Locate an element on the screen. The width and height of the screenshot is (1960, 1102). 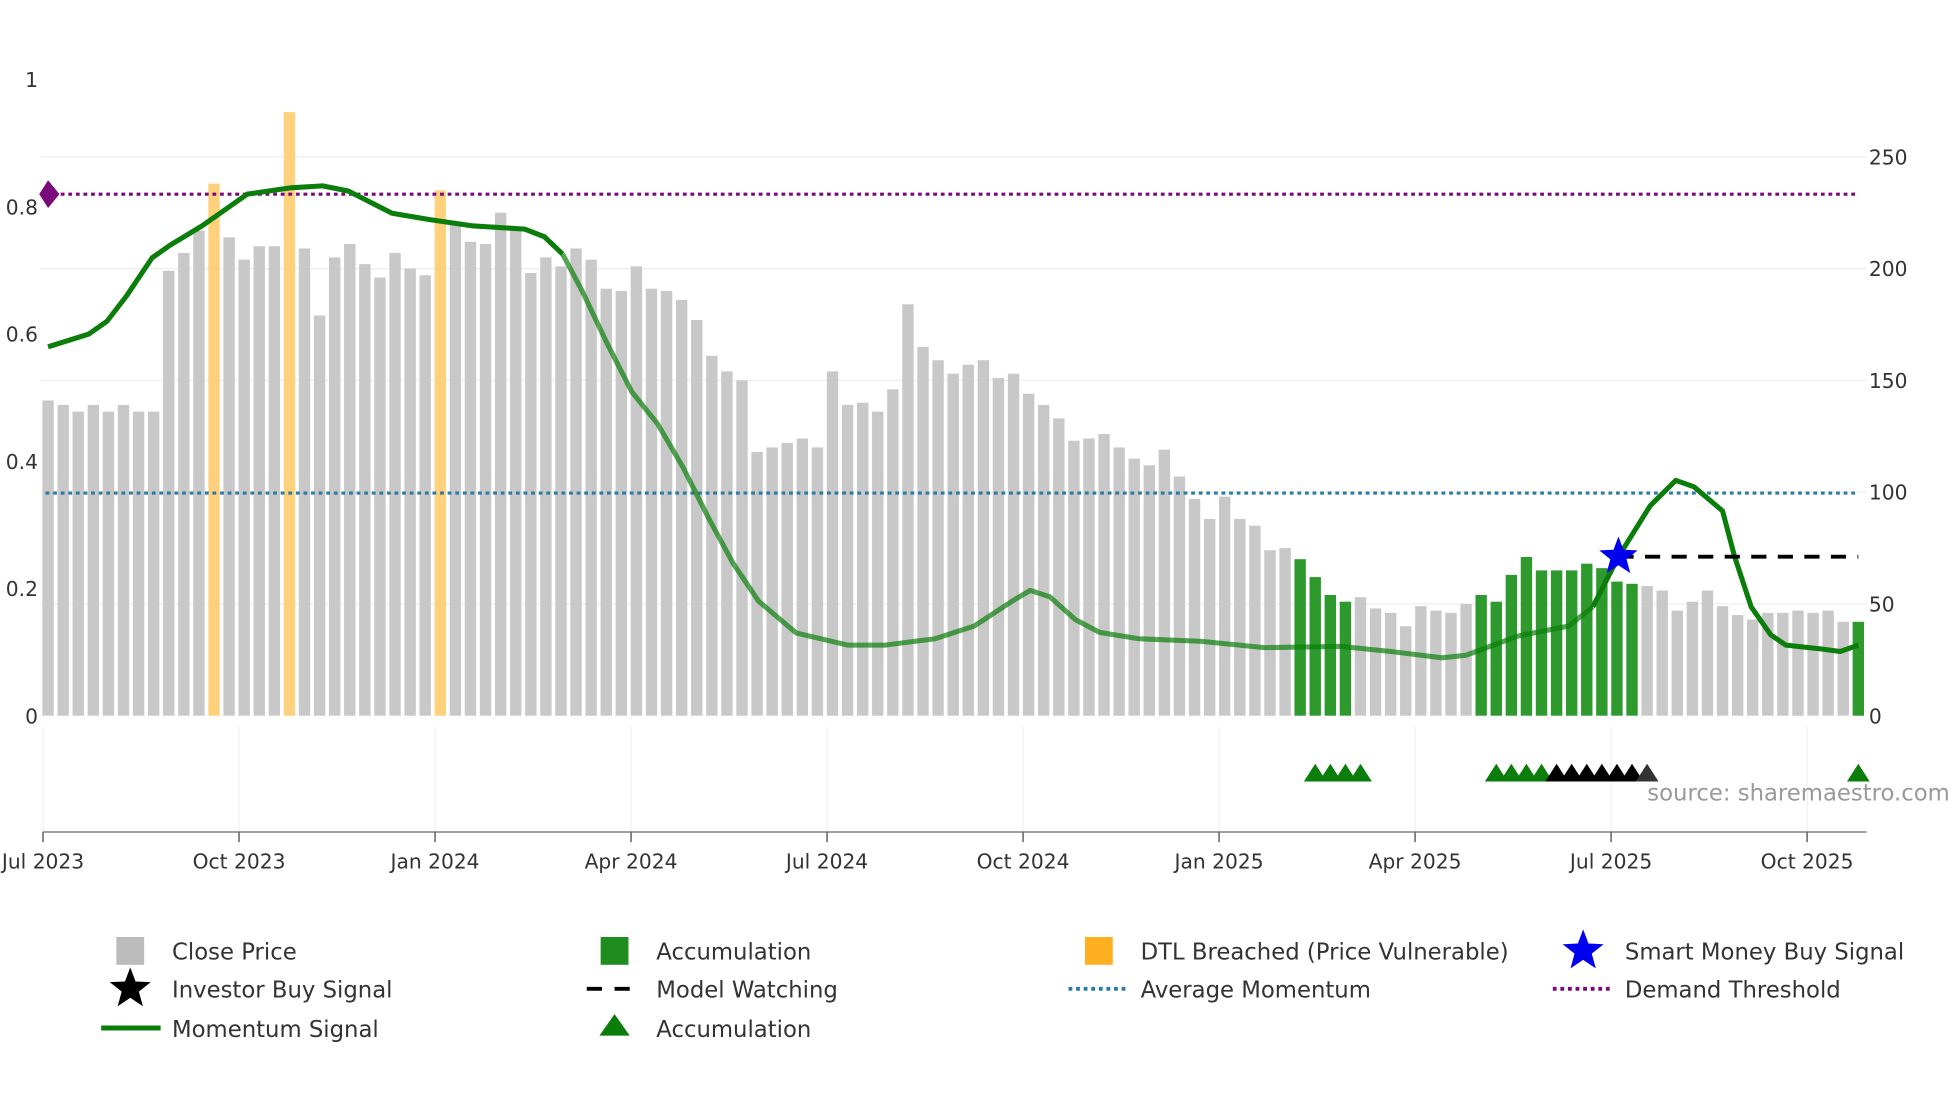
investor-buy-triangle-icon is located at coordinates (1647, 772).